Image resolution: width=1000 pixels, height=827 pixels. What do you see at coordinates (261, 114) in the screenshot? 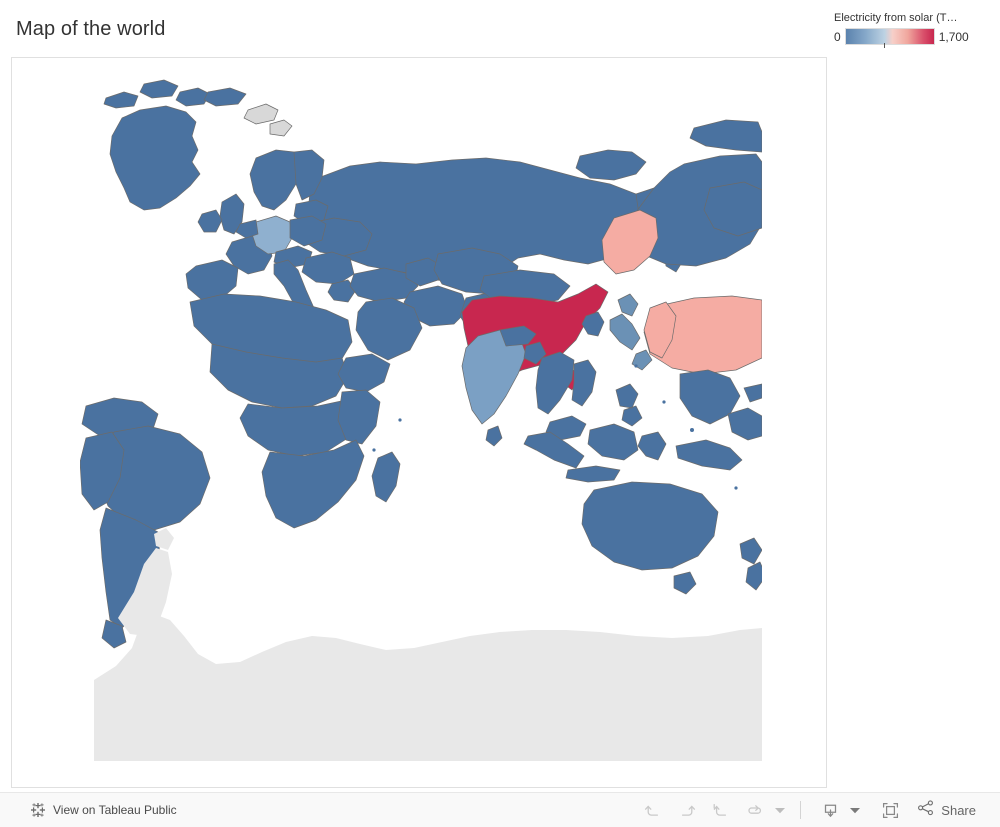
I see `region-svalbard` at bounding box center [261, 114].